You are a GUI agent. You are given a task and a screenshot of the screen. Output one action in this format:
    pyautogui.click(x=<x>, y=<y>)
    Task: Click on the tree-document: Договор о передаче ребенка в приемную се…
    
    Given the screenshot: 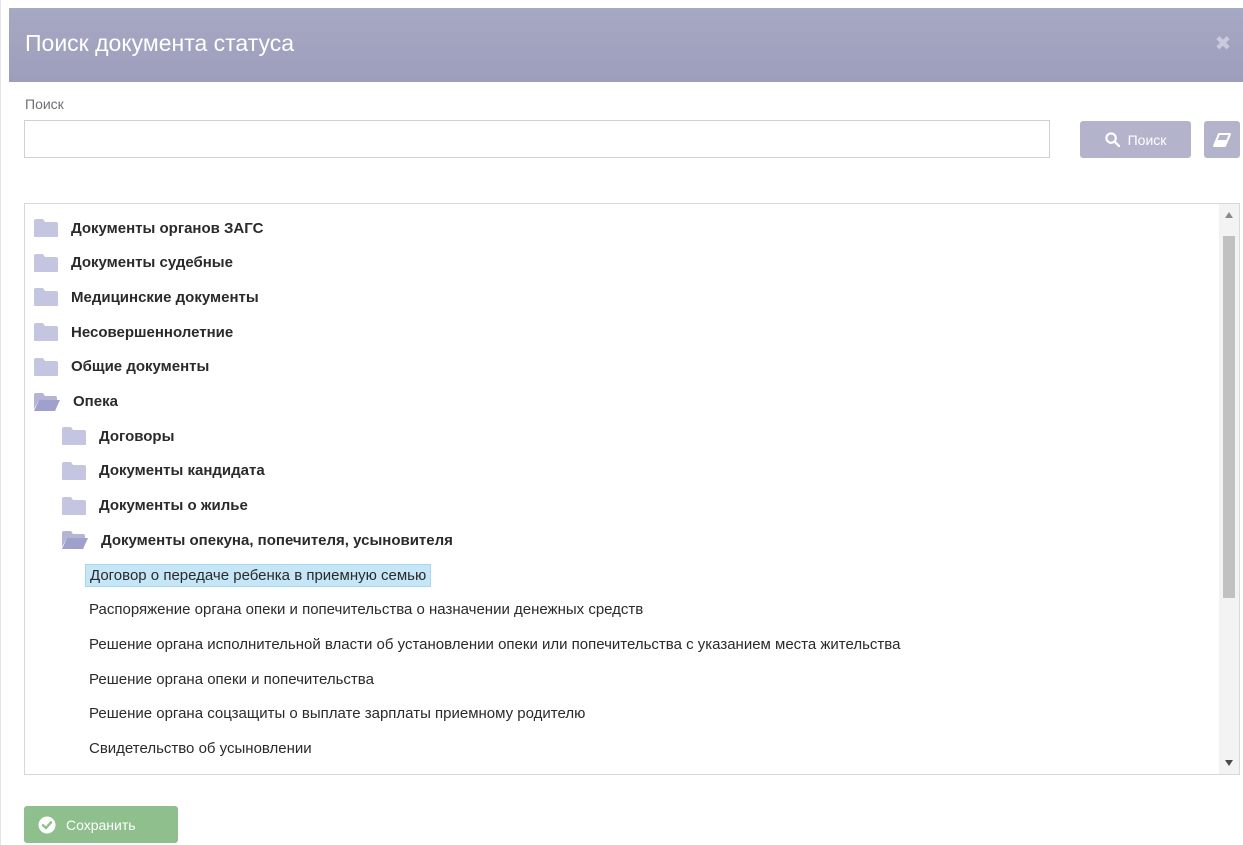 What is the action you would take?
    pyautogui.click(x=258, y=575)
    